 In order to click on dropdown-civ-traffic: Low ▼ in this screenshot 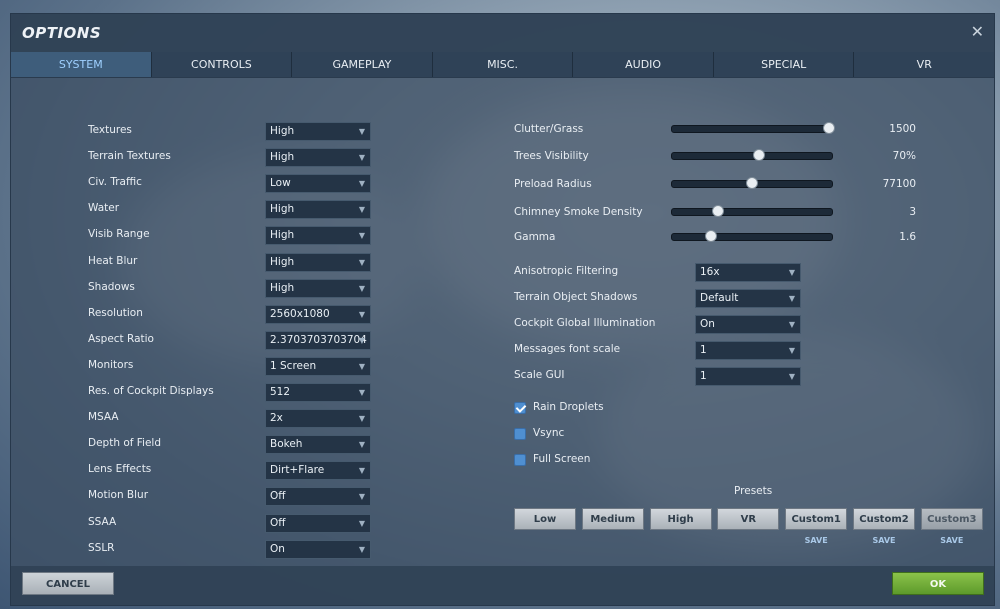, I will do `click(318, 184)`.